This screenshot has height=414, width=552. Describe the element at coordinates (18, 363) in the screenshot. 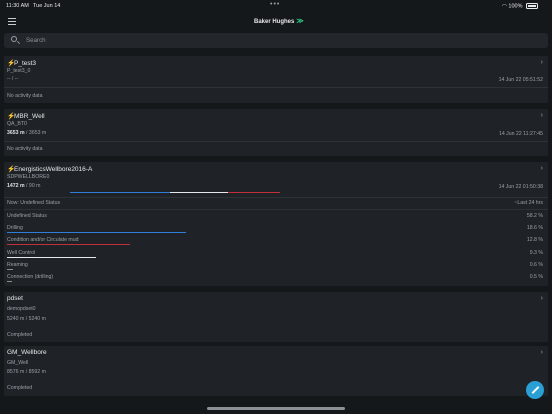

I see `wellbore-name: GM_Well` at that location.